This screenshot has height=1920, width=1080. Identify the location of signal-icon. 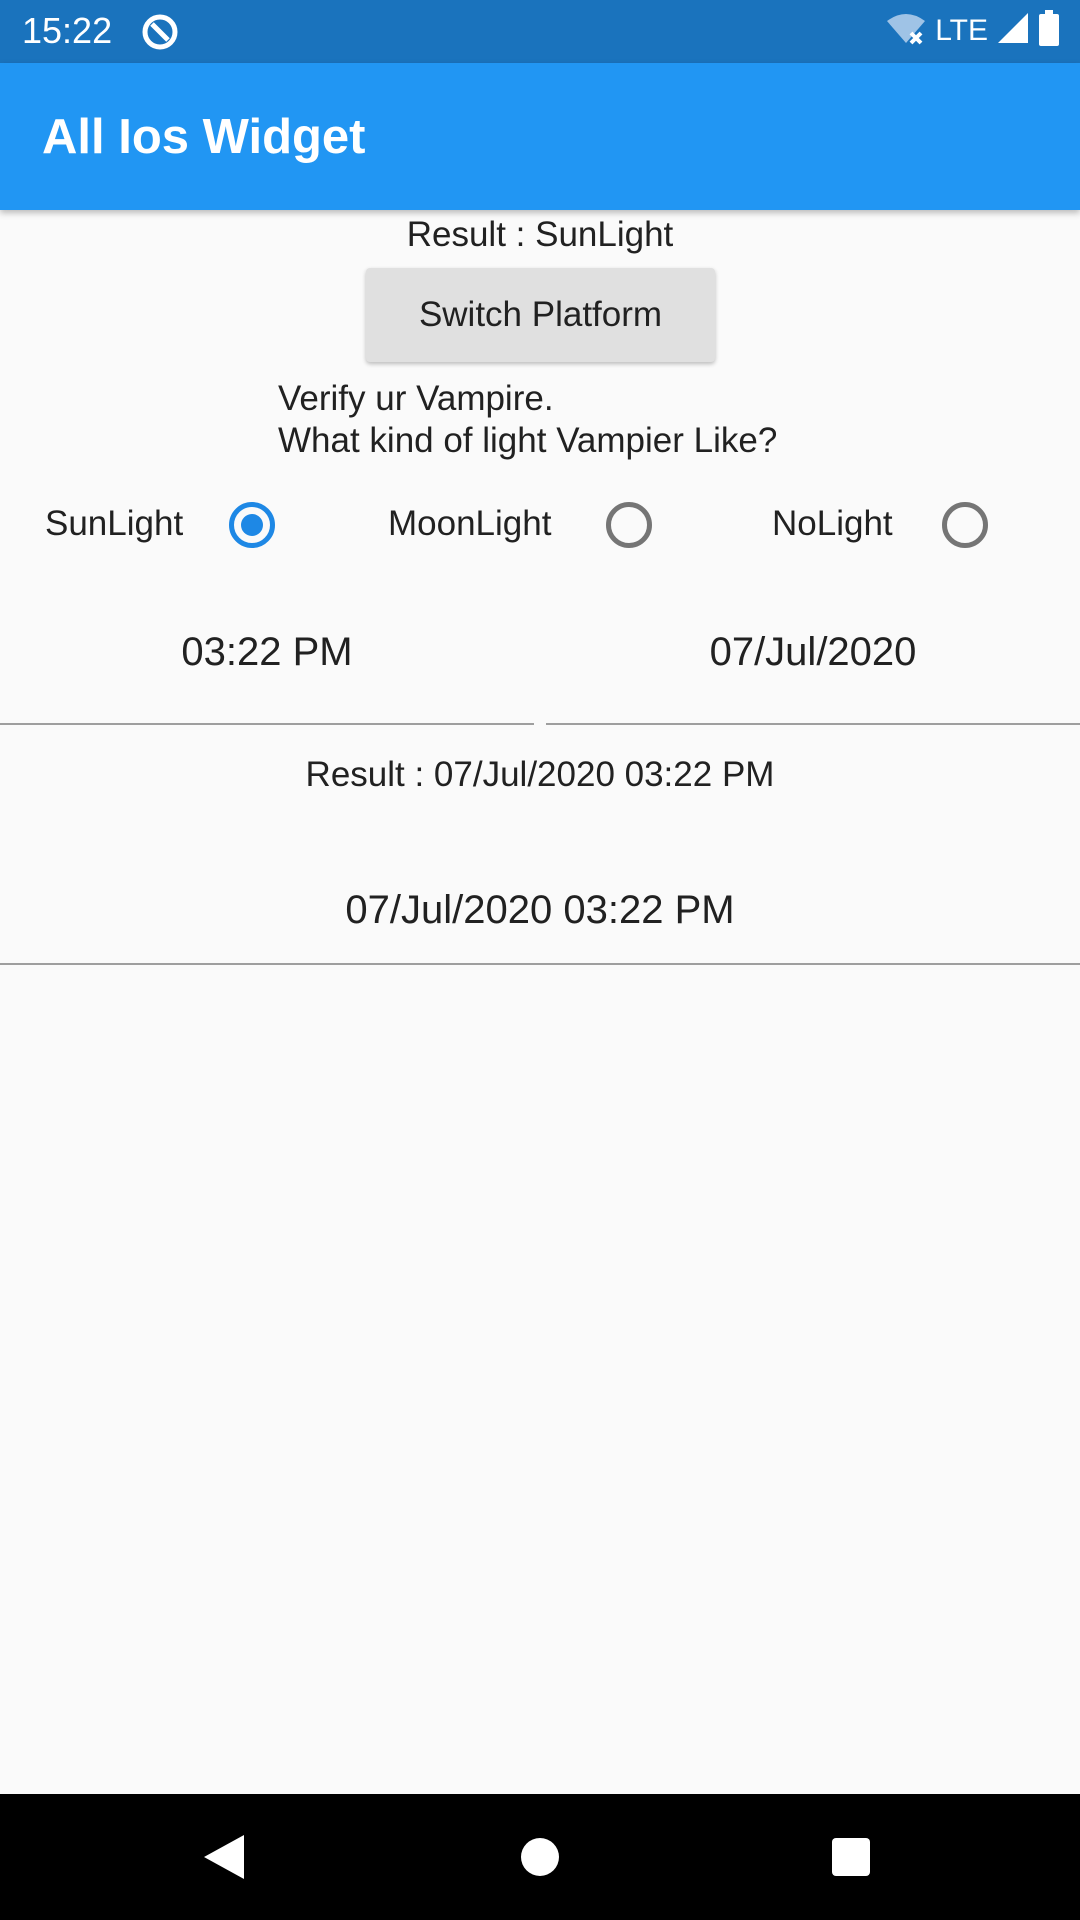
(1013, 30).